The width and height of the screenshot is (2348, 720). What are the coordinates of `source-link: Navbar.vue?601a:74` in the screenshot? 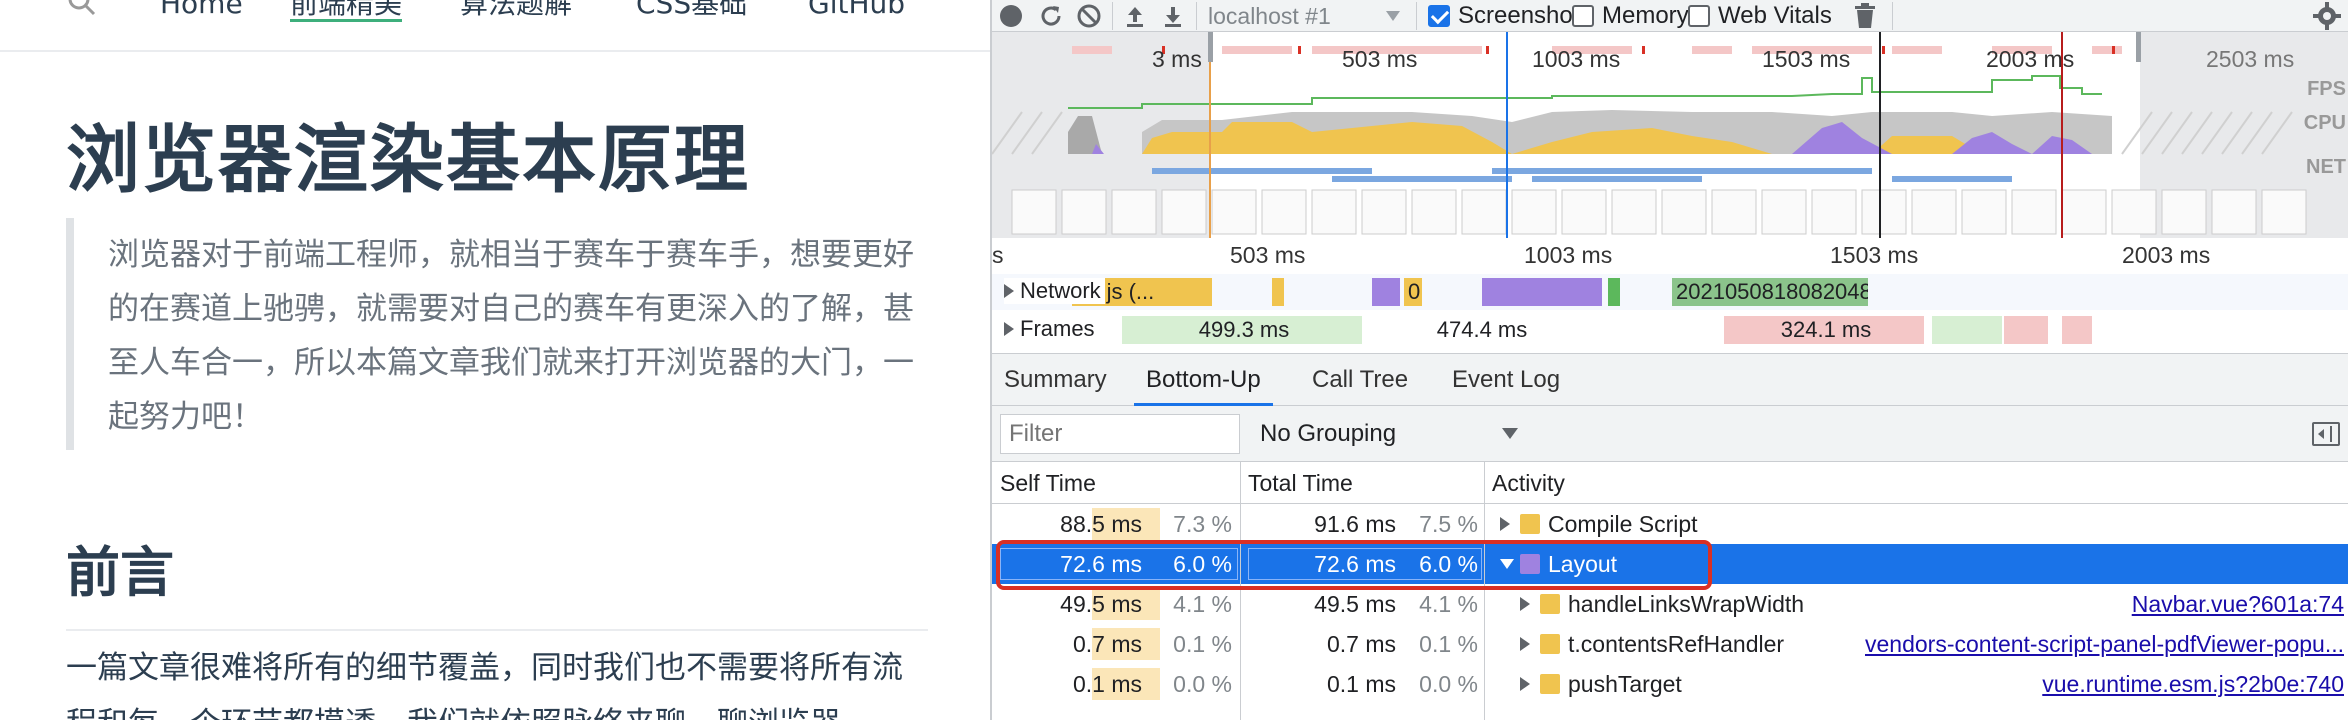 It's located at (2238, 604).